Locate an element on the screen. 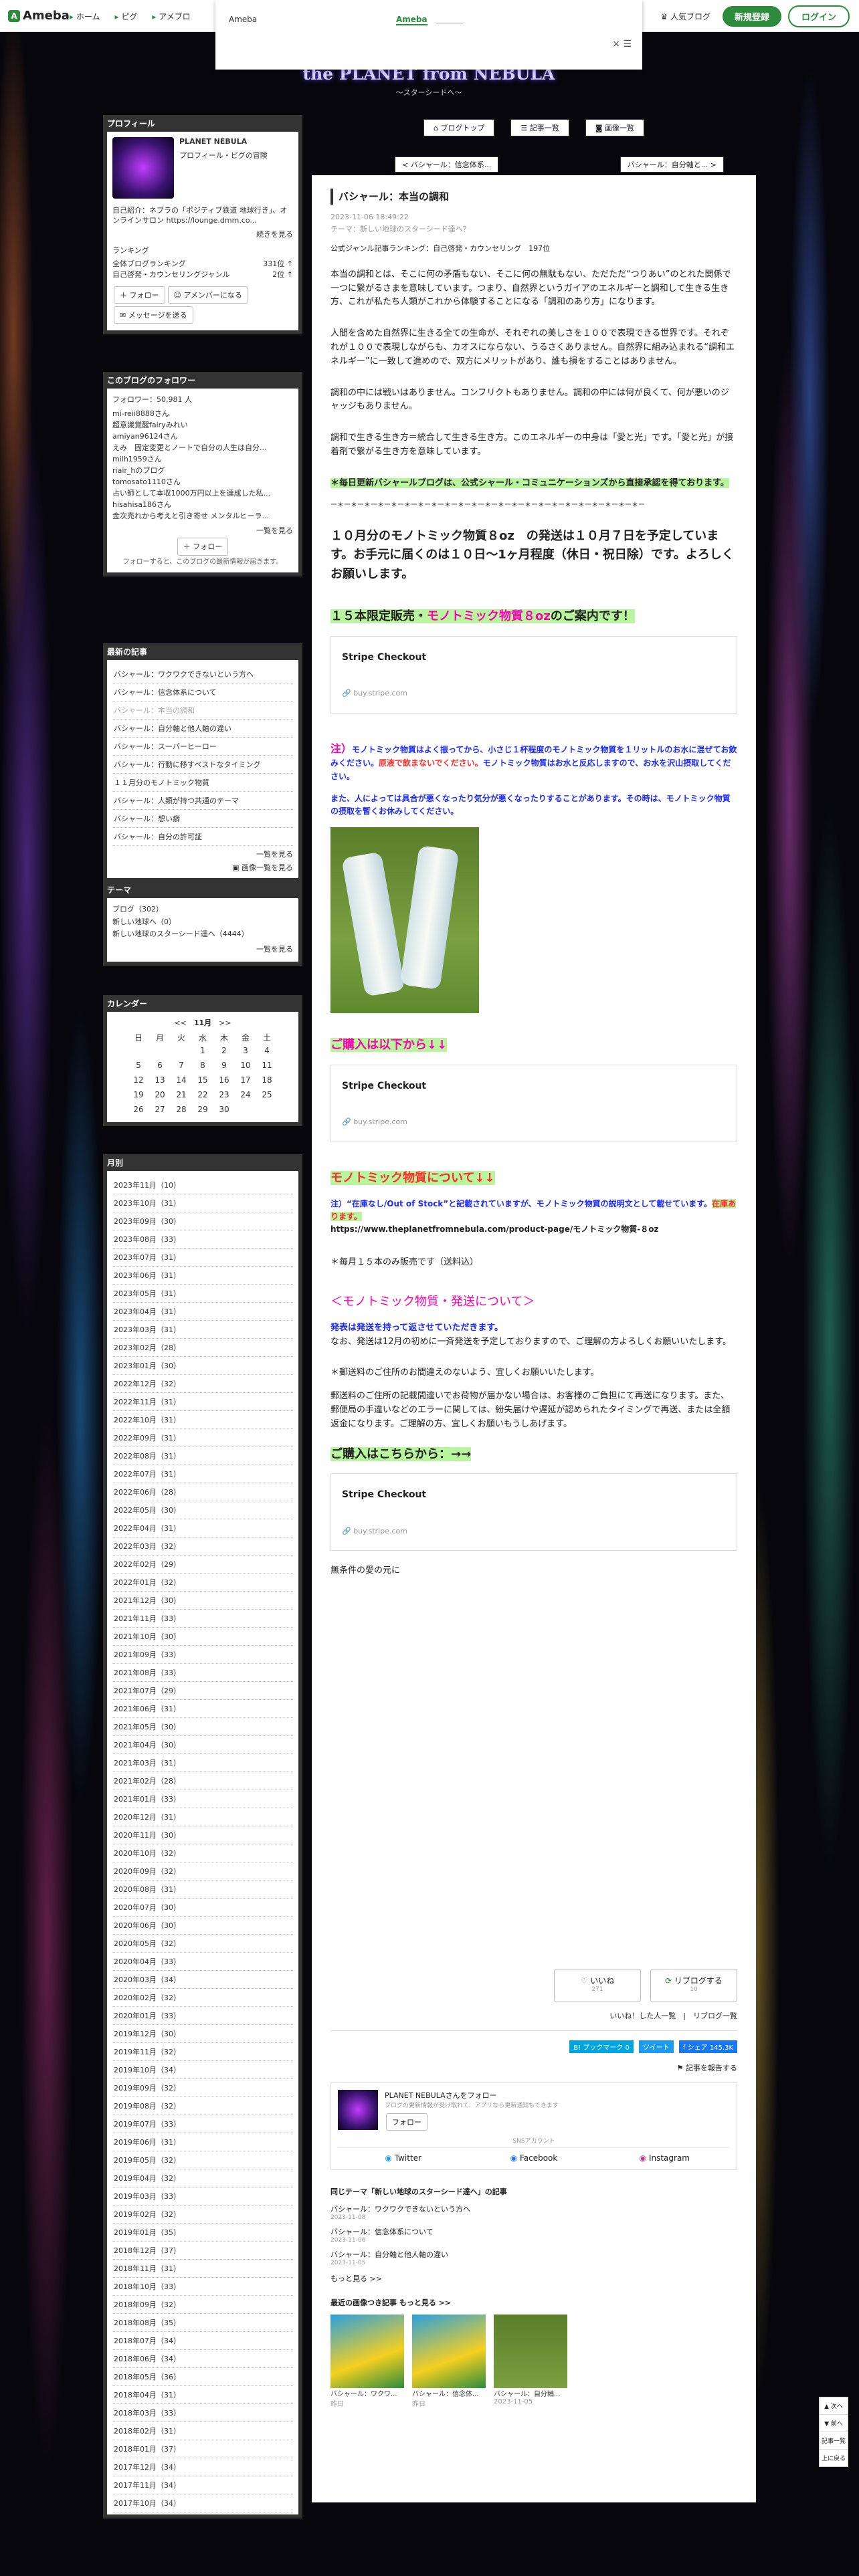 This screenshot has width=859, height=2576. calendar-day: 8 is located at coordinates (202, 1065).